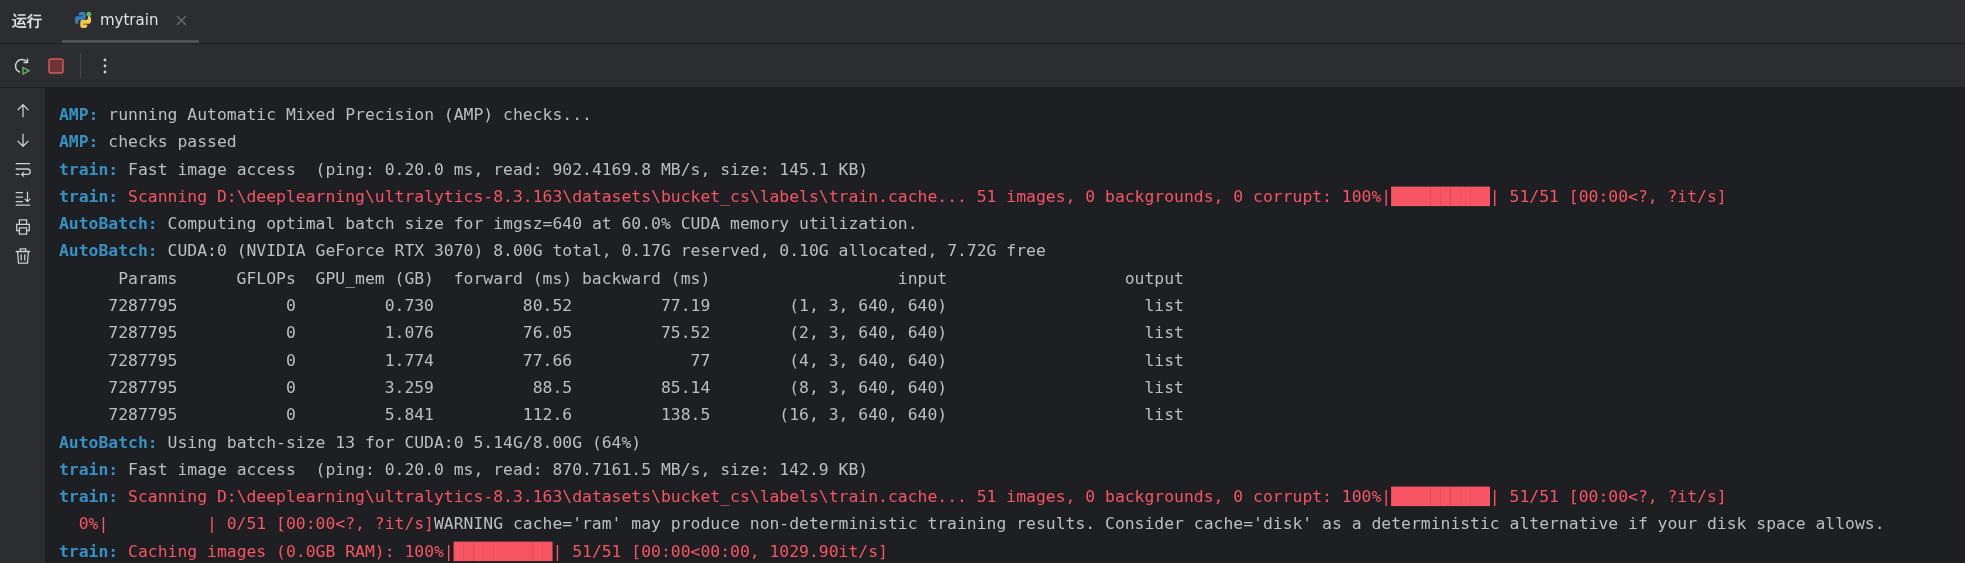 Image resolution: width=1965 pixels, height=563 pixels. Describe the element at coordinates (22, 227) in the screenshot. I see `print-icon` at that location.